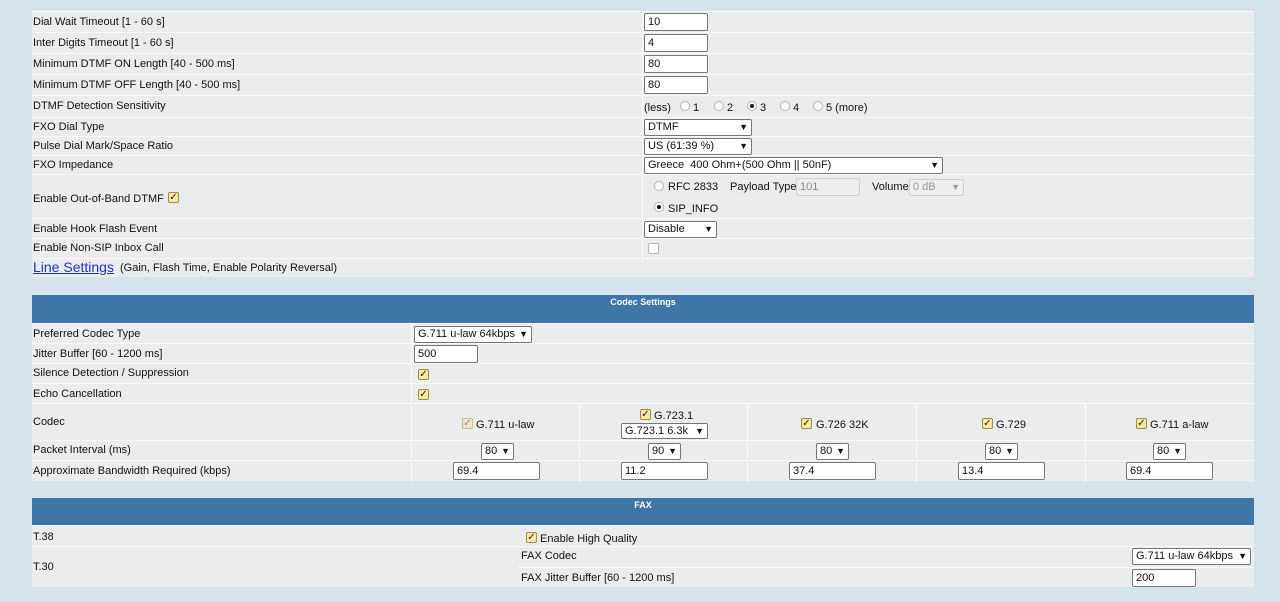 Image resolution: width=1280 pixels, height=602 pixels. Describe the element at coordinates (890, 187) in the screenshot. I see `volume-label: Volume` at that location.